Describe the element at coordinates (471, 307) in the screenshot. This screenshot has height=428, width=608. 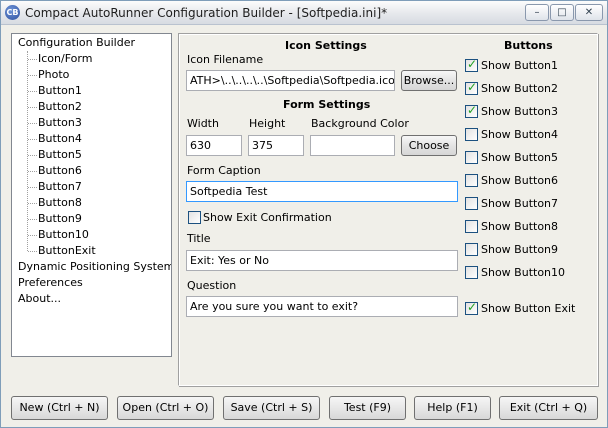
I see `show-button-exit-checkbox` at that location.